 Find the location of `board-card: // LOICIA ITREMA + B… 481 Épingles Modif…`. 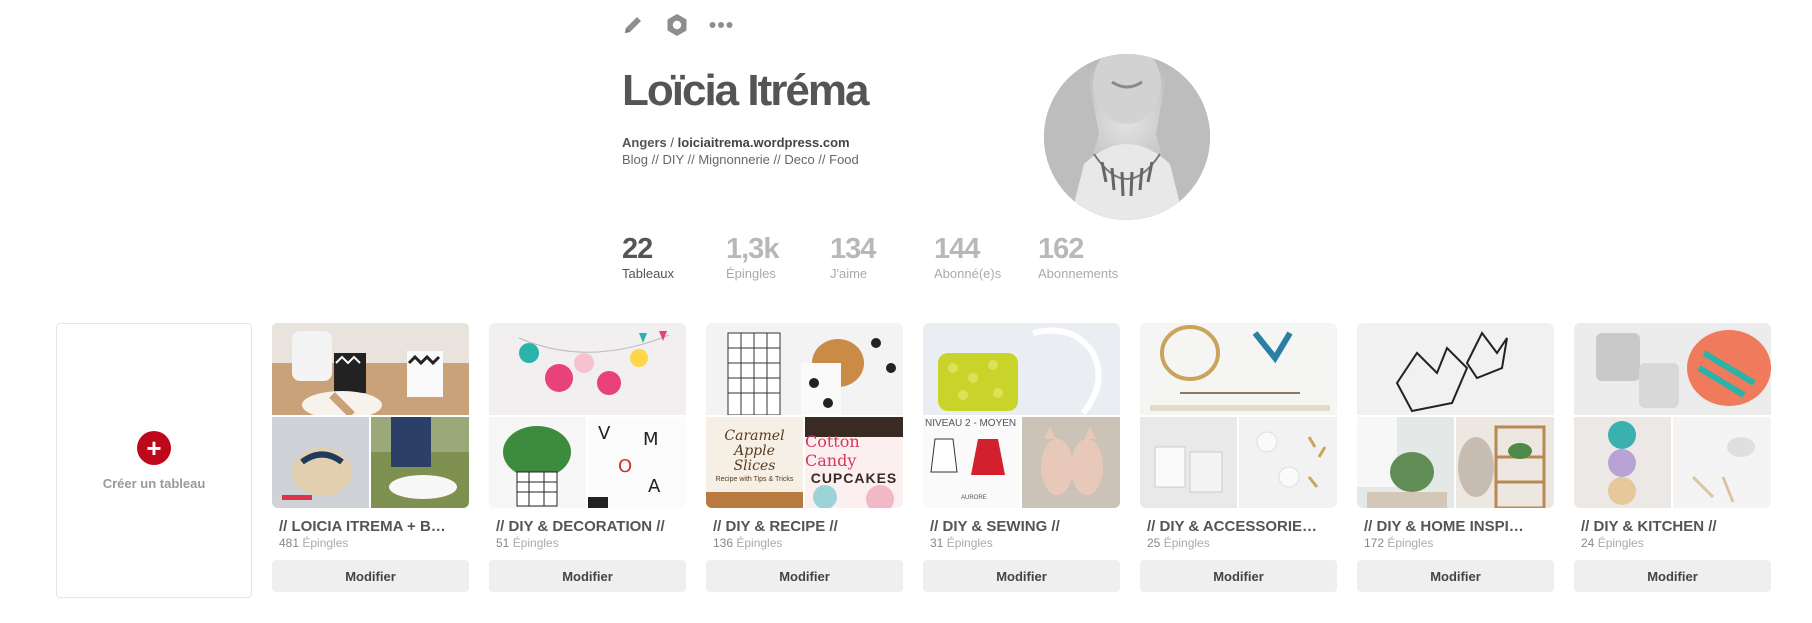

board-card: // LOICIA ITREMA + B… 481 Épingles Modif… is located at coordinates (370, 457).